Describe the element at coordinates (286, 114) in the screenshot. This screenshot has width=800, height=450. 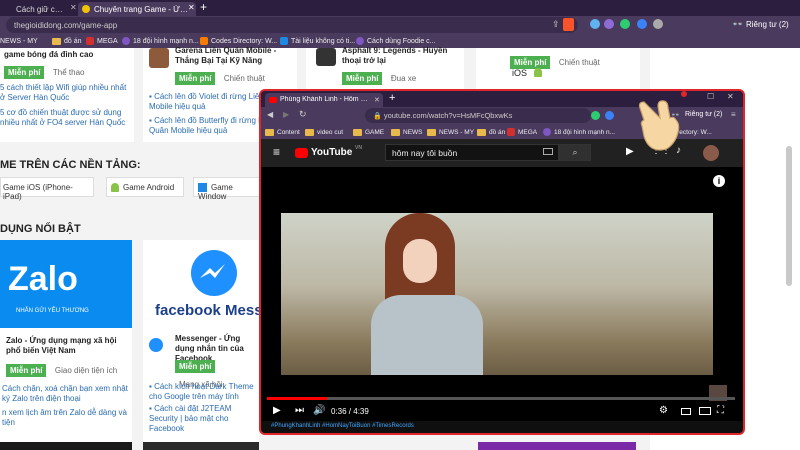
I see `forward-icon: ▶` at that location.